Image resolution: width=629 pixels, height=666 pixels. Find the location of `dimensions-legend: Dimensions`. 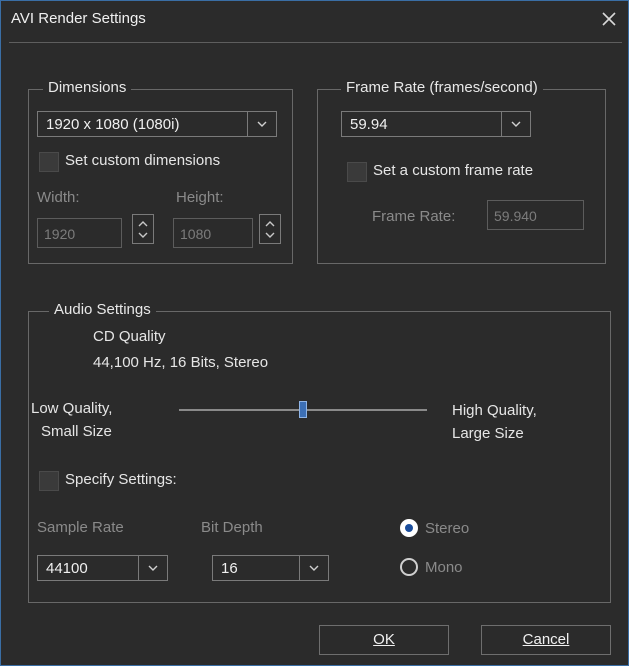

dimensions-legend: Dimensions is located at coordinates (87, 87).